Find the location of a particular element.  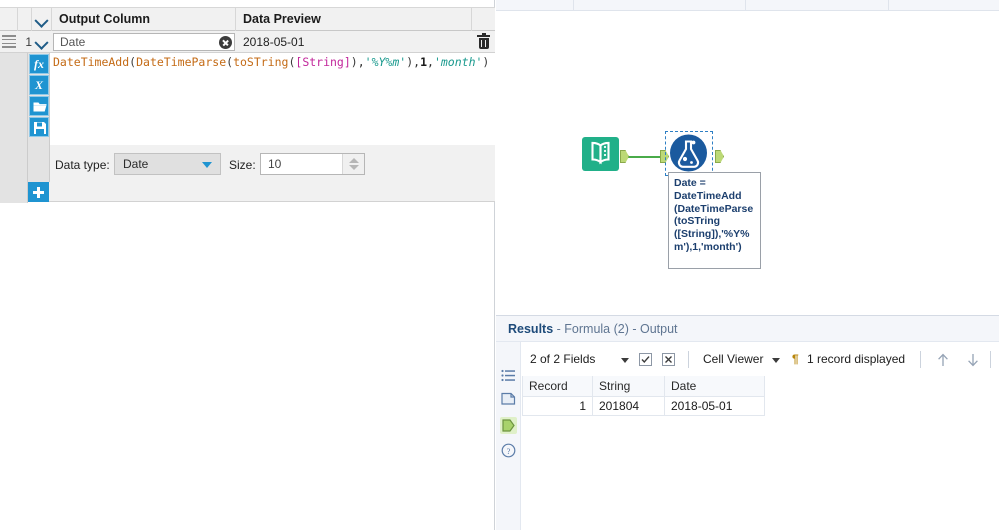

folder-open-icon is located at coordinates (39, 106).